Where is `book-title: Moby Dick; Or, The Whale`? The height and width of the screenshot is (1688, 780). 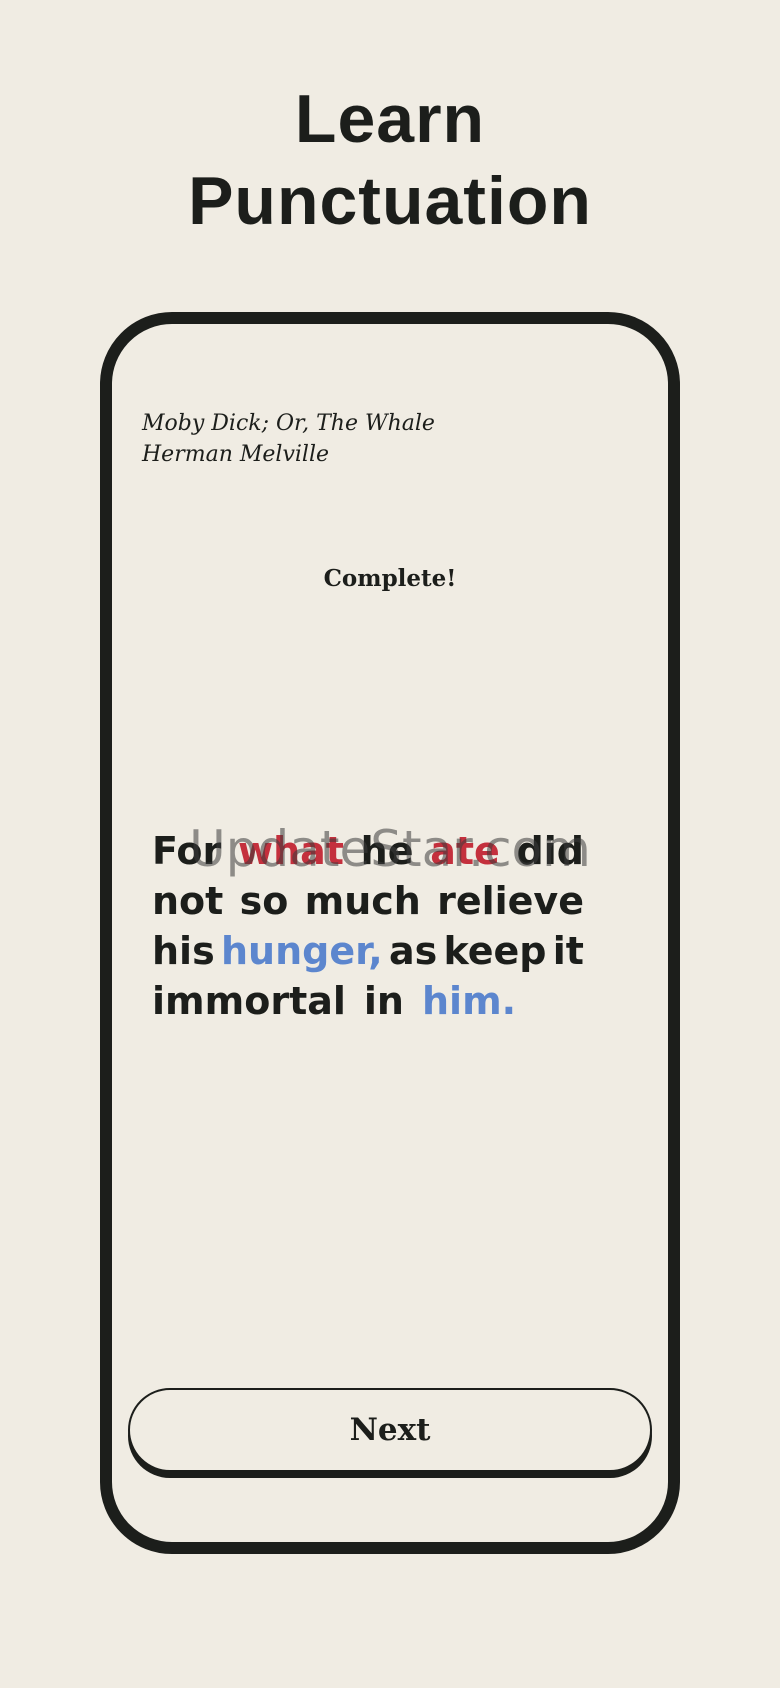
book-title: Moby Dick; Or, The Whale is located at coordinates (288, 423).